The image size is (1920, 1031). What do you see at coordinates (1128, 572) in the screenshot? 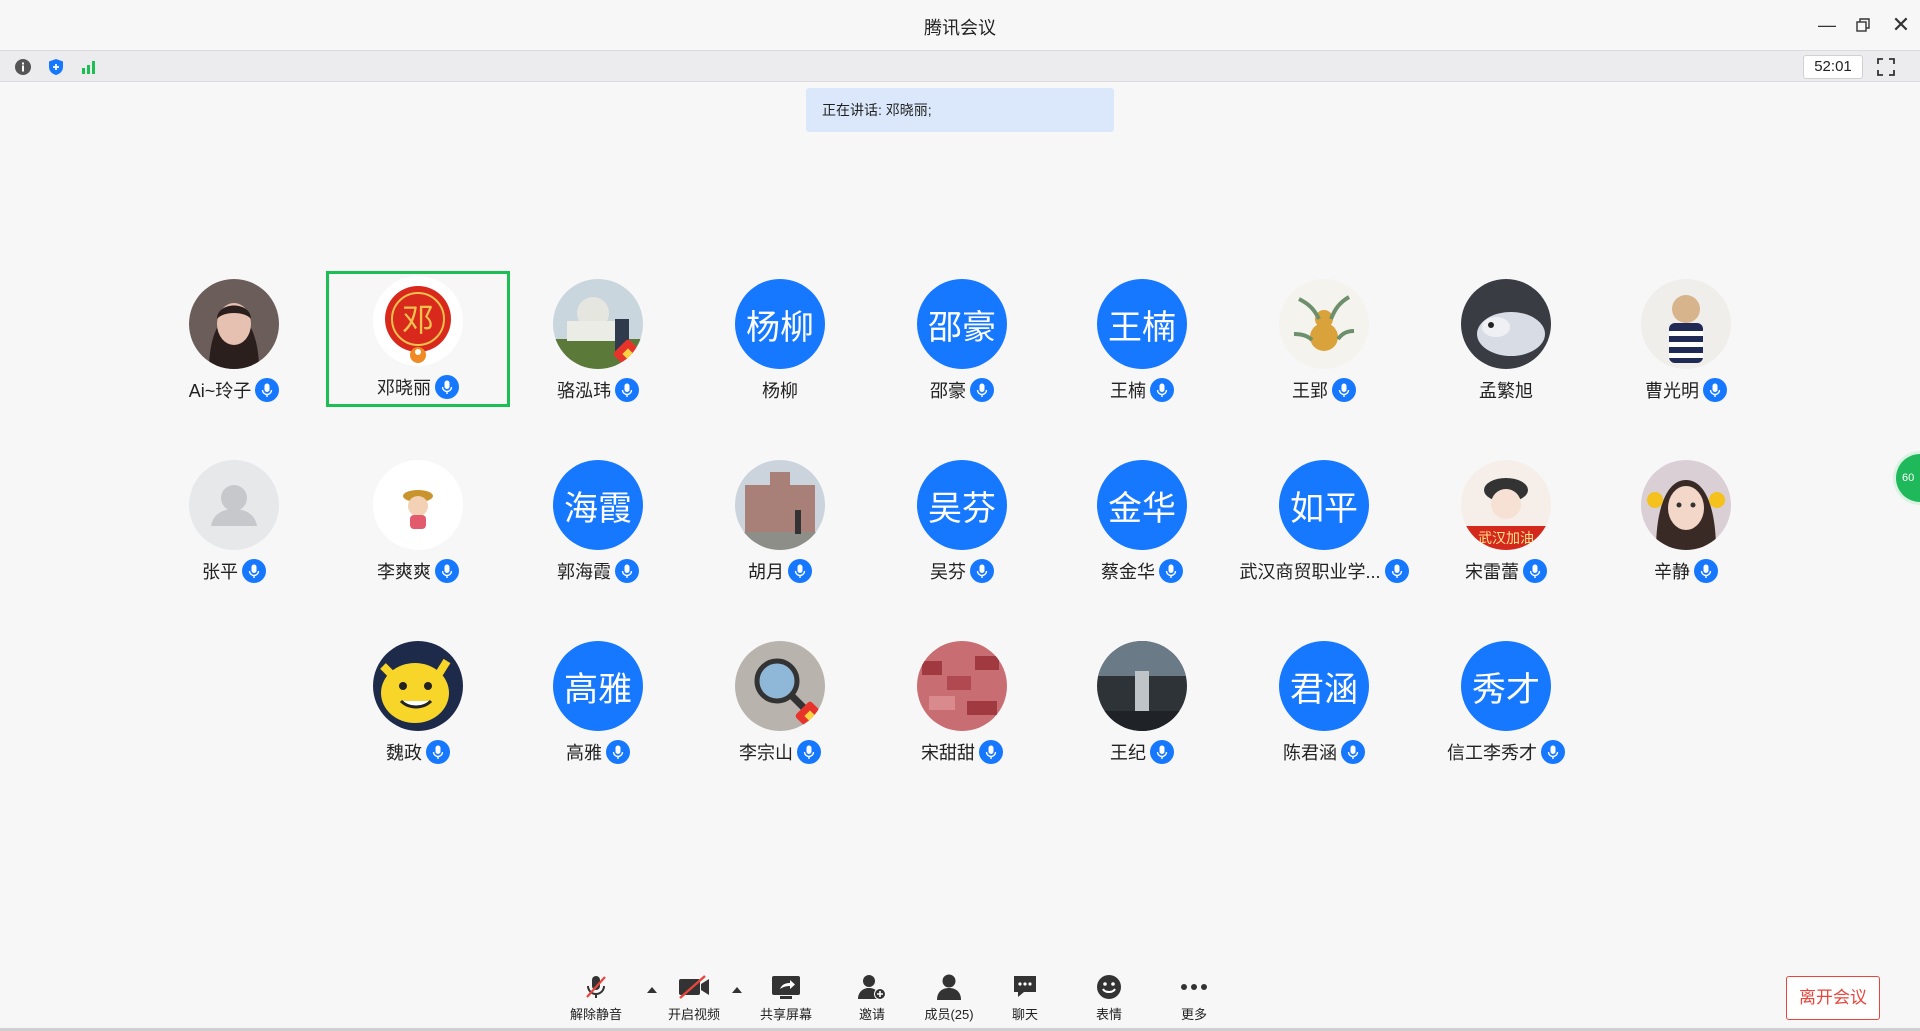
I see `participant-name: 蔡金华` at bounding box center [1128, 572].